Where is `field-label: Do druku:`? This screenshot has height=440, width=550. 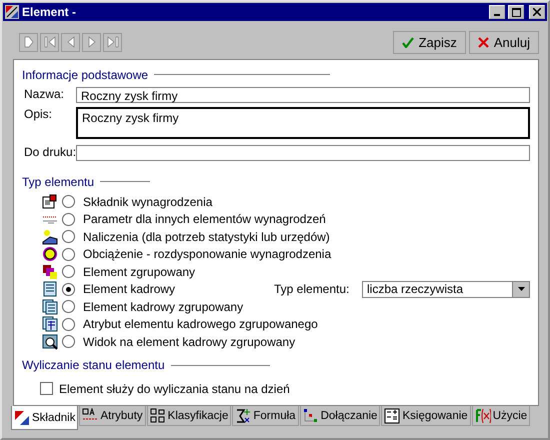
field-label: Do druku: is located at coordinates (50, 153).